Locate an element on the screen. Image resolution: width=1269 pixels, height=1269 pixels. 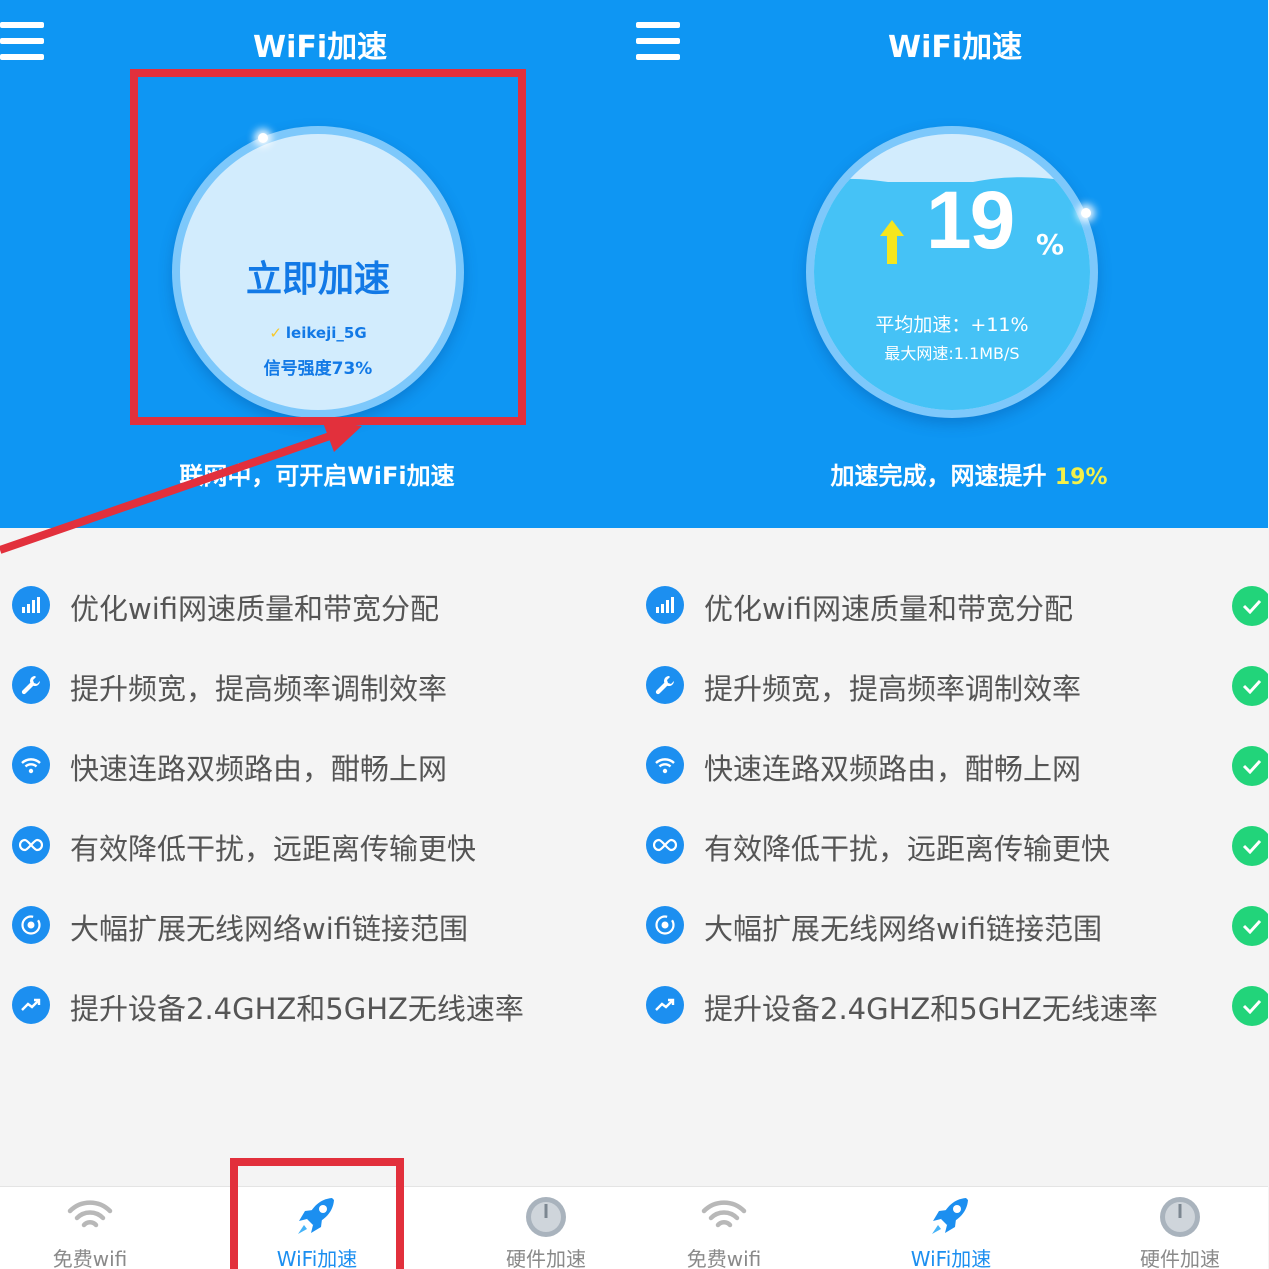
annotation-arrow is located at coordinates (181, 487).